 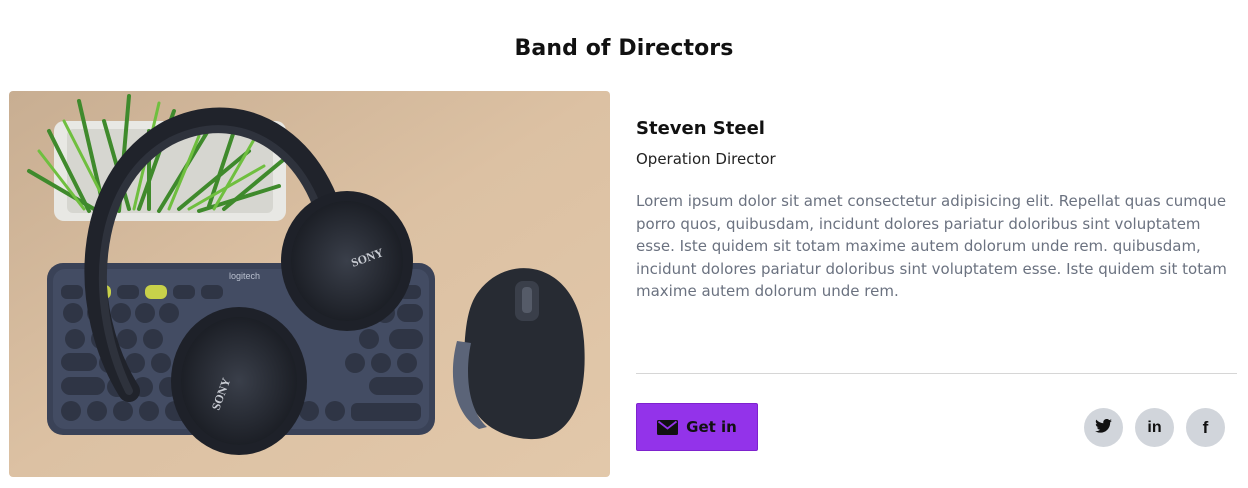 I want to click on facebook-icon: f, so click(x=1205, y=427).